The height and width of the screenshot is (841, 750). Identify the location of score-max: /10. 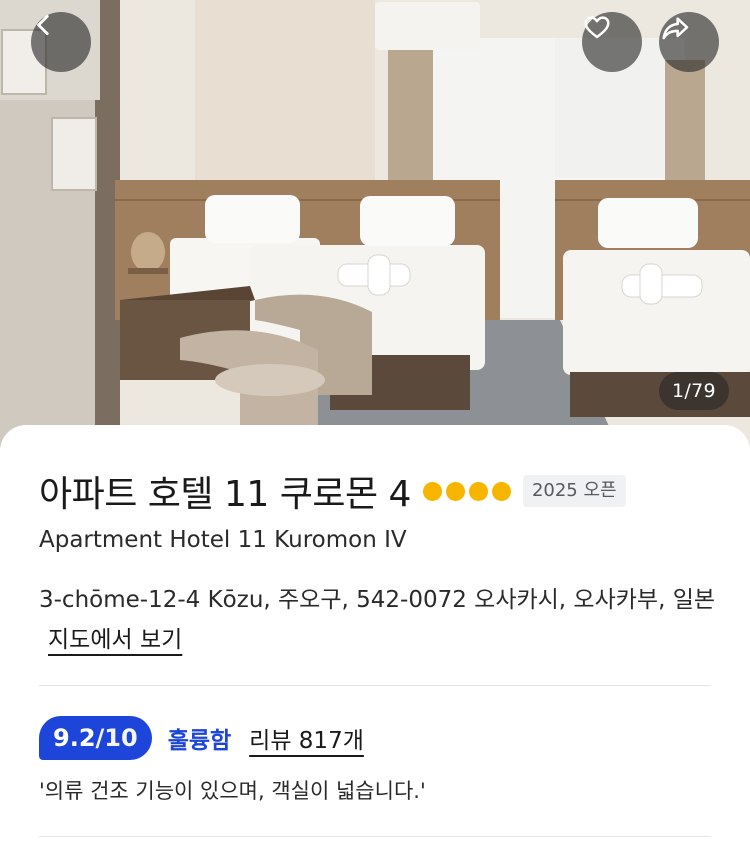
(116, 738).